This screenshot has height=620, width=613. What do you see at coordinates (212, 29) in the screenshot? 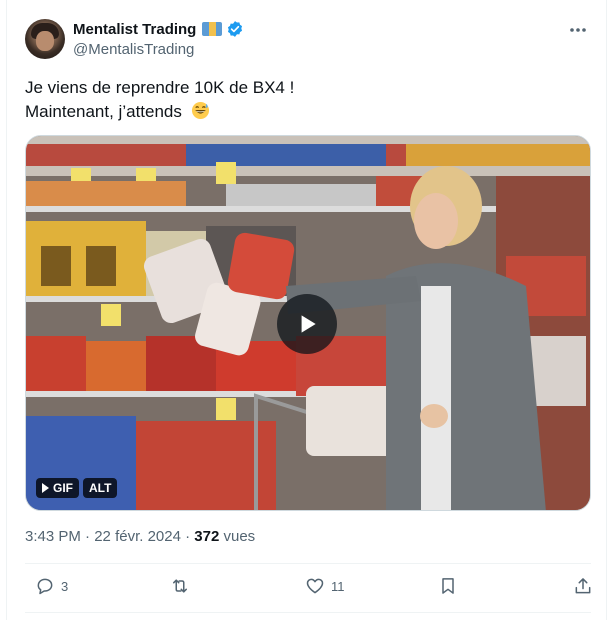
I see `flag-icon` at bounding box center [212, 29].